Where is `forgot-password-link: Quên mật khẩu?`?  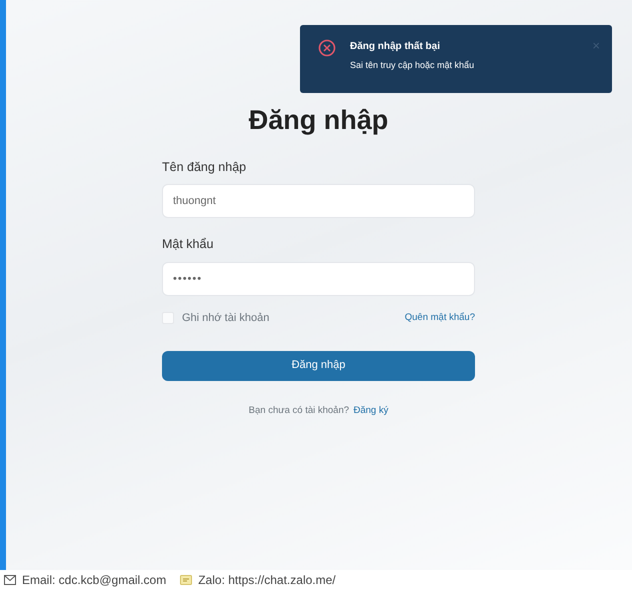 forgot-password-link: Quên mật khẩu? is located at coordinates (439, 318).